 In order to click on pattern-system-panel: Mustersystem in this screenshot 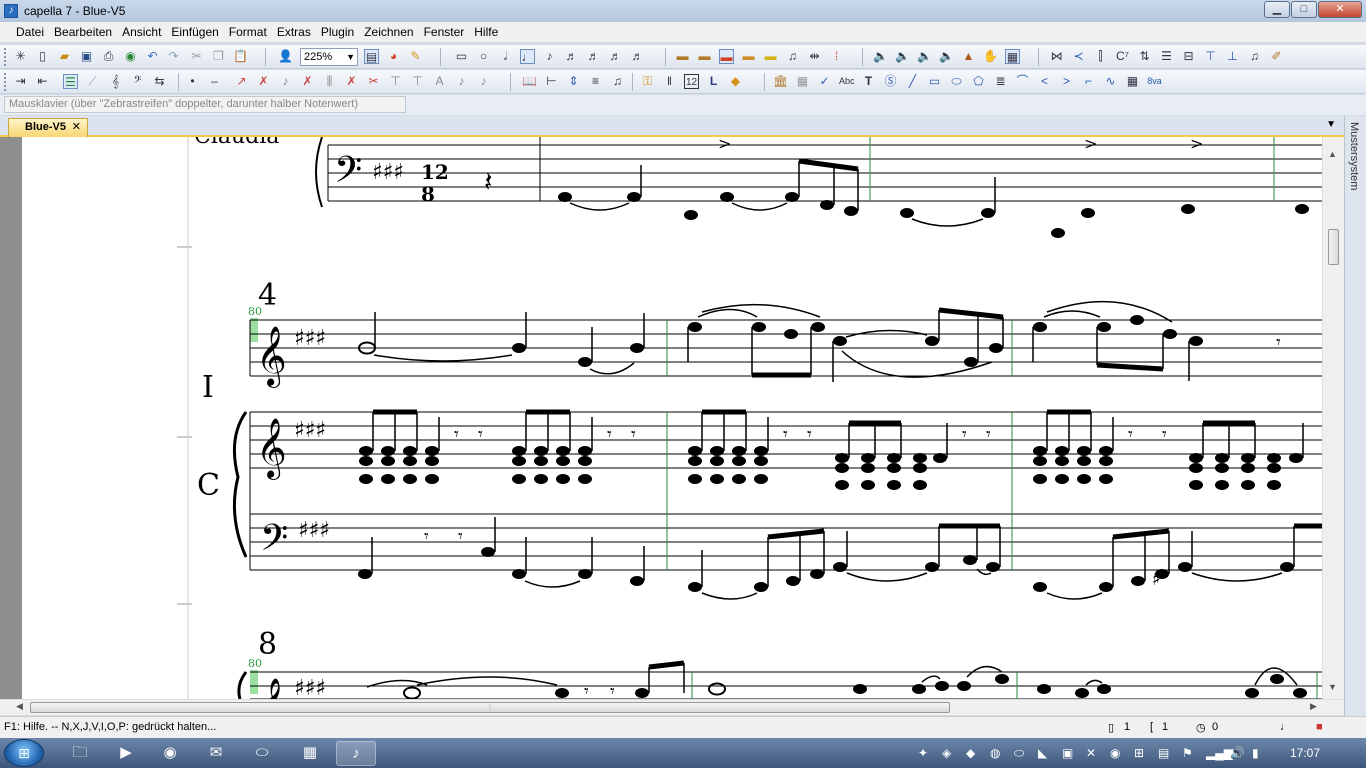, I will do `click(1355, 416)`.